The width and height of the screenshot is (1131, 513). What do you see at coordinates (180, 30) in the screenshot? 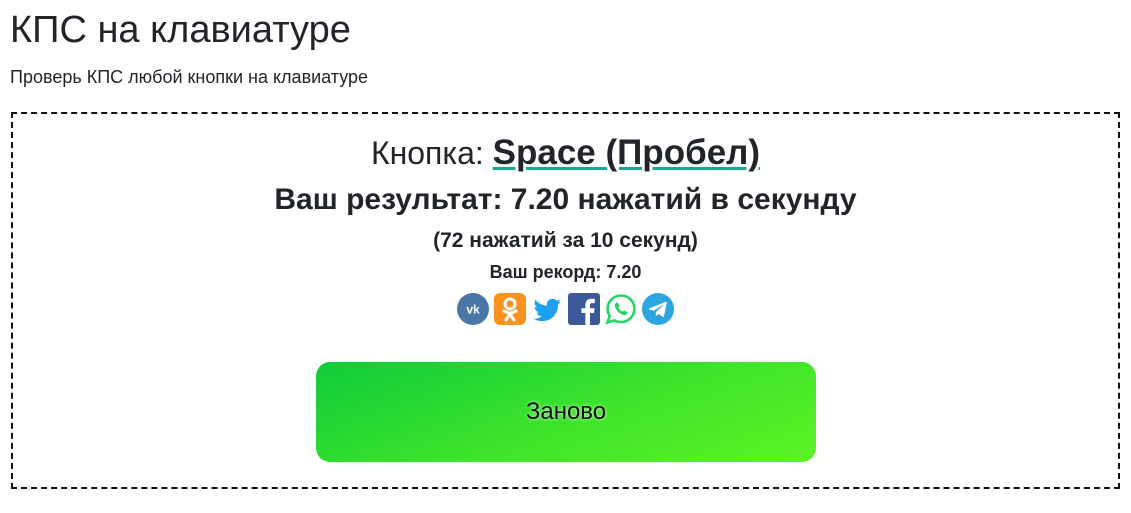
I see `page-title: КПС на клавиатуре` at bounding box center [180, 30].